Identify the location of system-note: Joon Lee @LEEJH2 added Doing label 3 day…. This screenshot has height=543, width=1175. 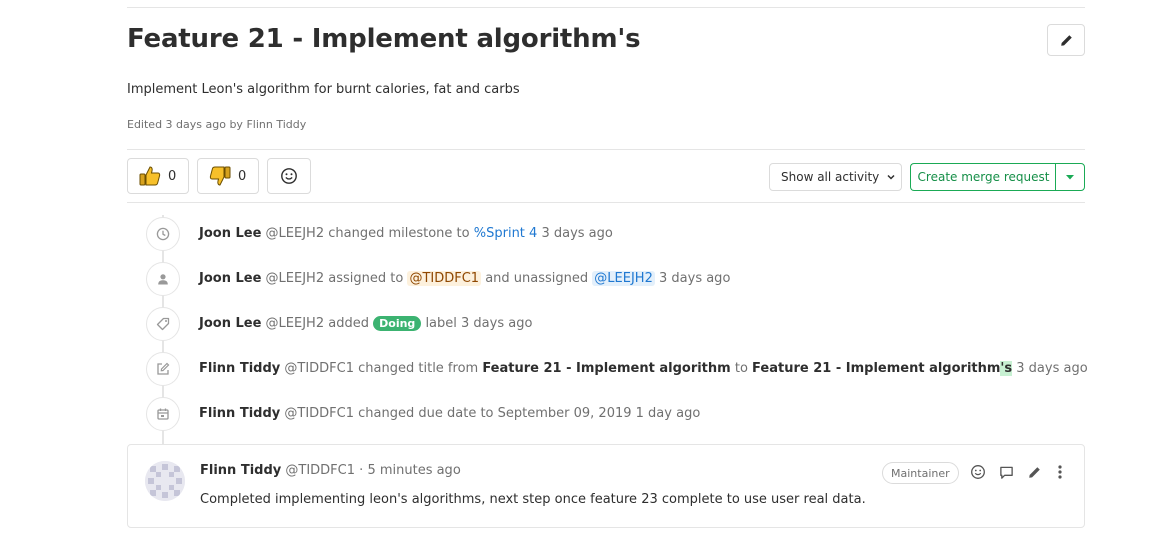
(365, 324).